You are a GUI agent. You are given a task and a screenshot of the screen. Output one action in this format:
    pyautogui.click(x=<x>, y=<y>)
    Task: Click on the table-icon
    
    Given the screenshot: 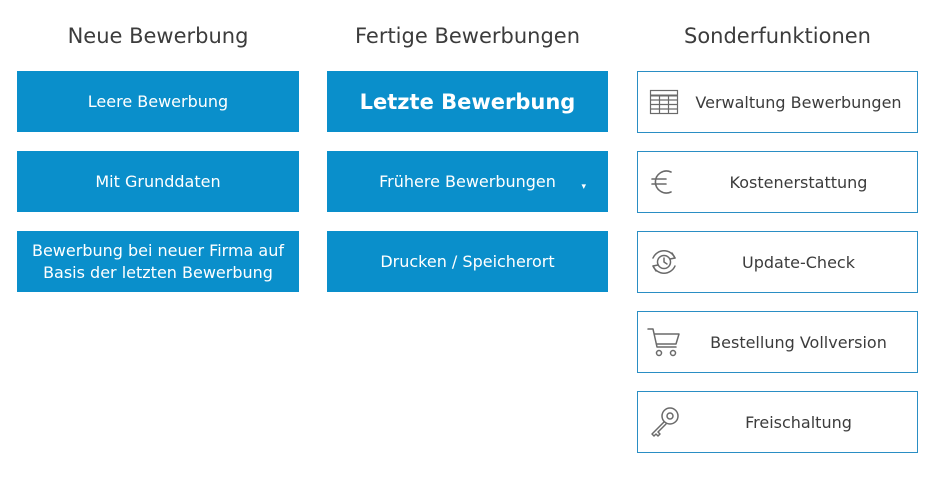 What is the action you would take?
    pyautogui.click(x=664, y=102)
    